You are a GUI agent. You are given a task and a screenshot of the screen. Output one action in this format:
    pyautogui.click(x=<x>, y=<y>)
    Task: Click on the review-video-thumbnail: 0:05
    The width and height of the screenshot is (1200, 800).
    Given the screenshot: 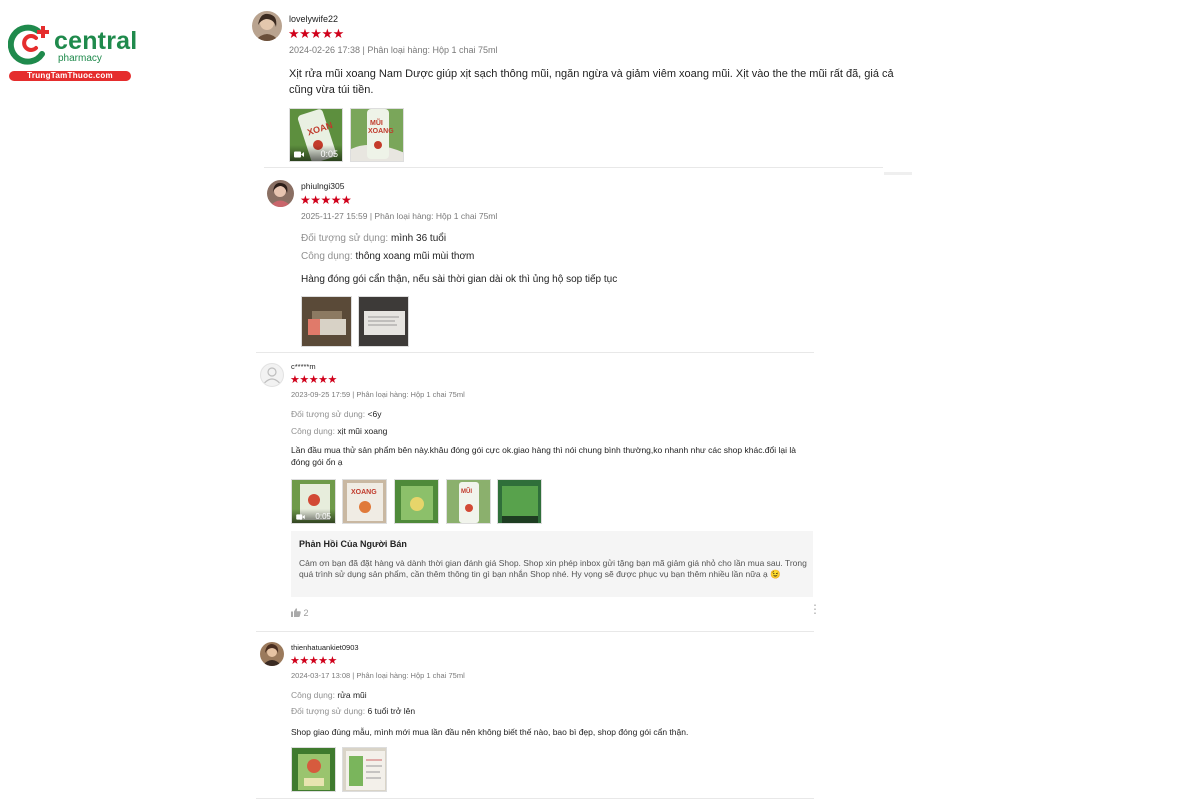 What is the action you would take?
    pyautogui.click(x=313, y=501)
    